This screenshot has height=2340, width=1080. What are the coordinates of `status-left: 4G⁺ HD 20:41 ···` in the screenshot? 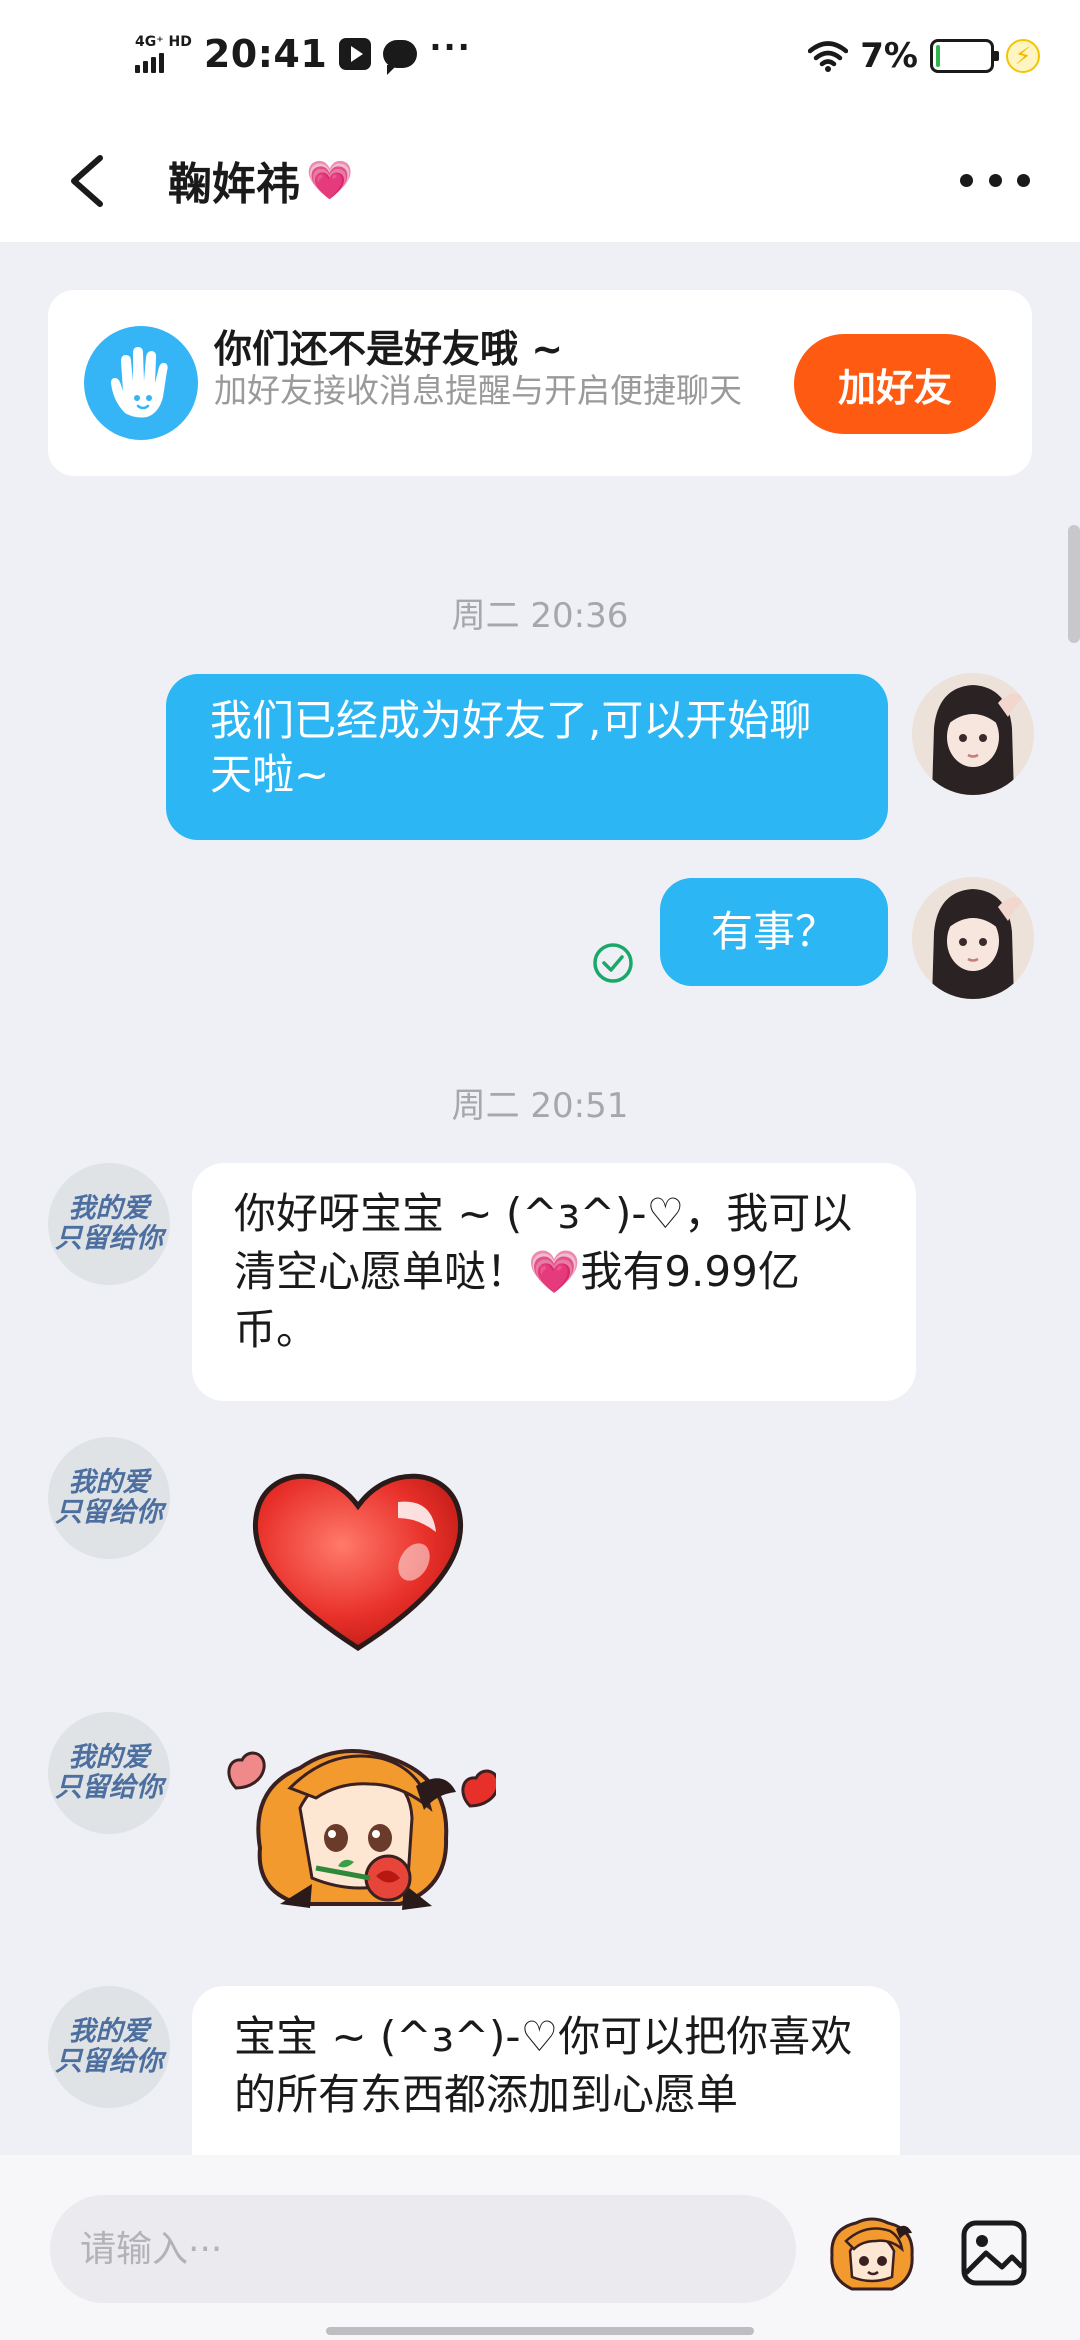 It's located at (303, 52).